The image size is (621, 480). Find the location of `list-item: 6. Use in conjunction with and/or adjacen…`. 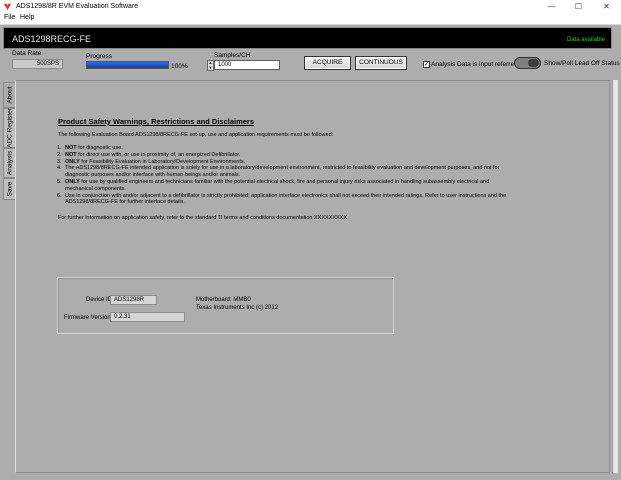

list-item: 6. Use in conjunction with and/or adjacen… is located at coordinates (282, 199).